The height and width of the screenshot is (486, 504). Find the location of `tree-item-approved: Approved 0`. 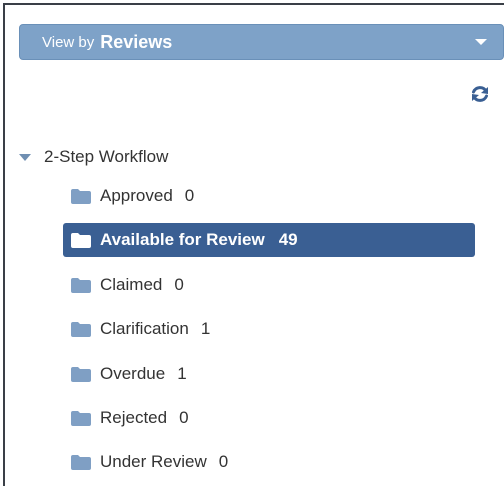

tree-item-approved: Approved 0 is located at coordinates (269, 196).